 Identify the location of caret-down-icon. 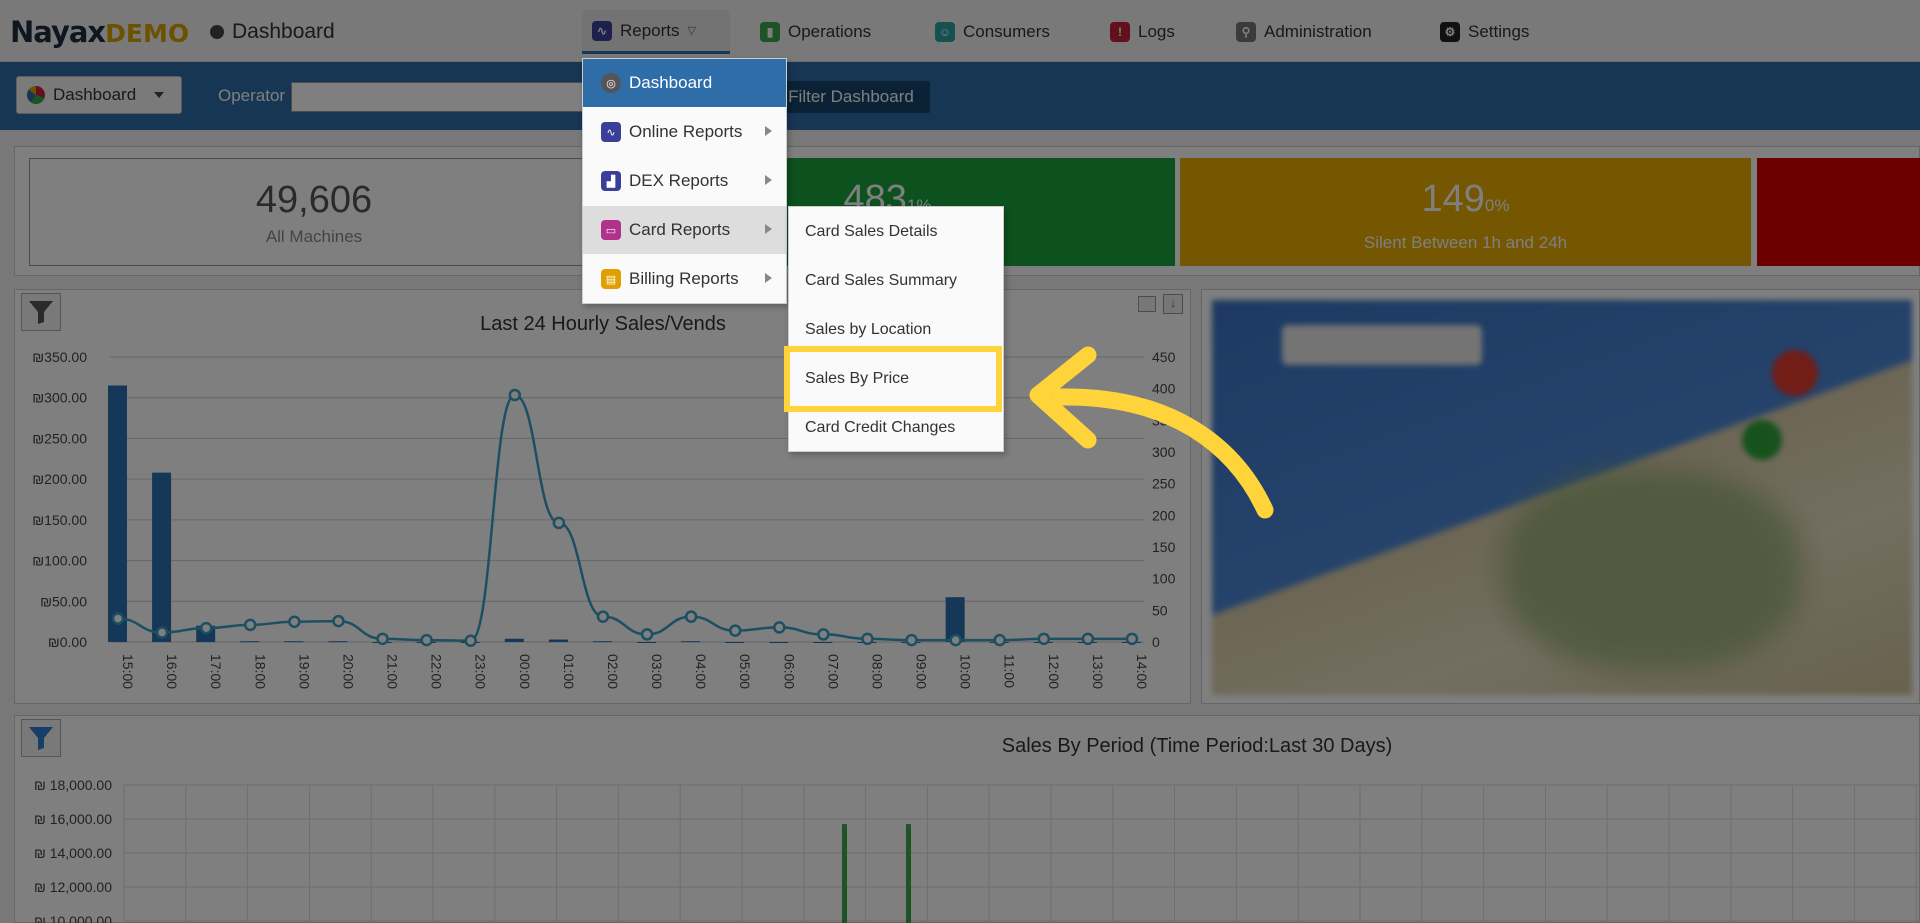
(159, 95).